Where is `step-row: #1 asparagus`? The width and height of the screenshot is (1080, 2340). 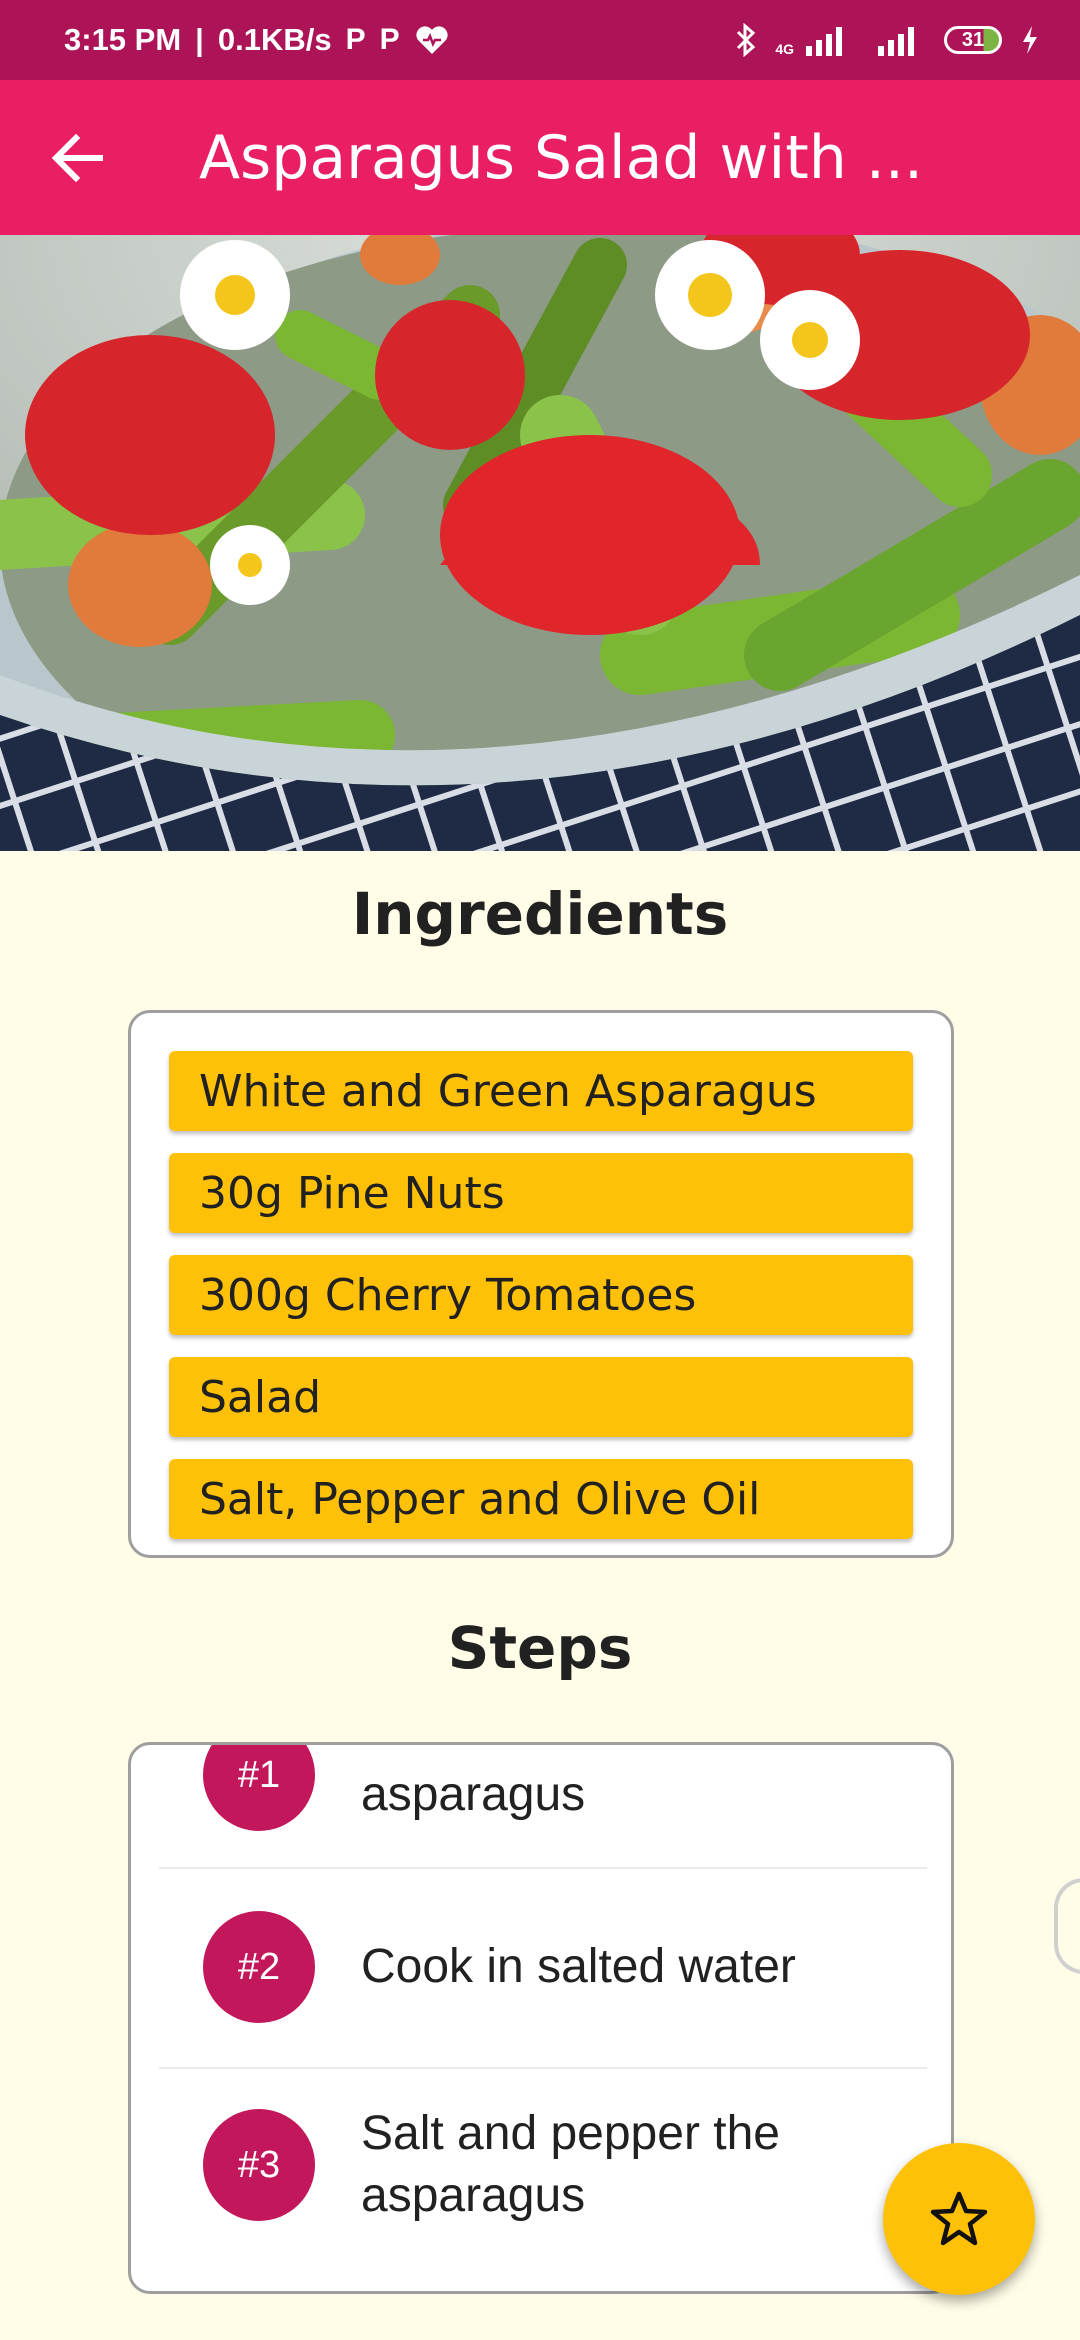 step-row: #1 asparagus is located at coordinates (543, 1788).